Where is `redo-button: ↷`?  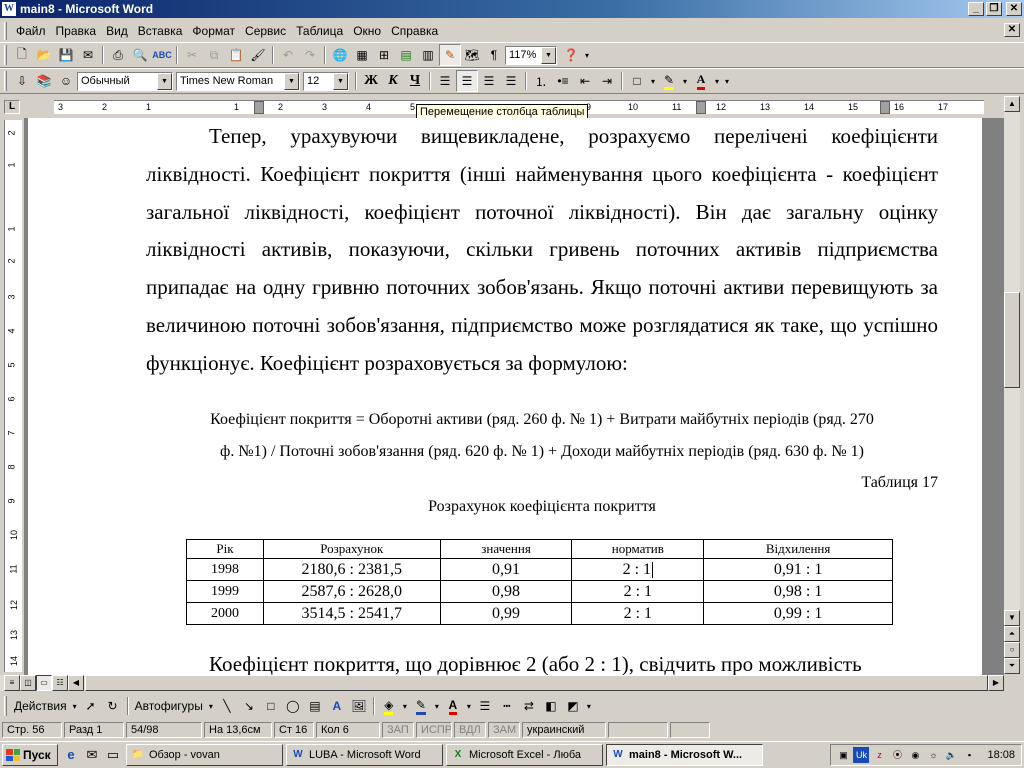
redo-button: ↷ is located at coordinates (310, 55).